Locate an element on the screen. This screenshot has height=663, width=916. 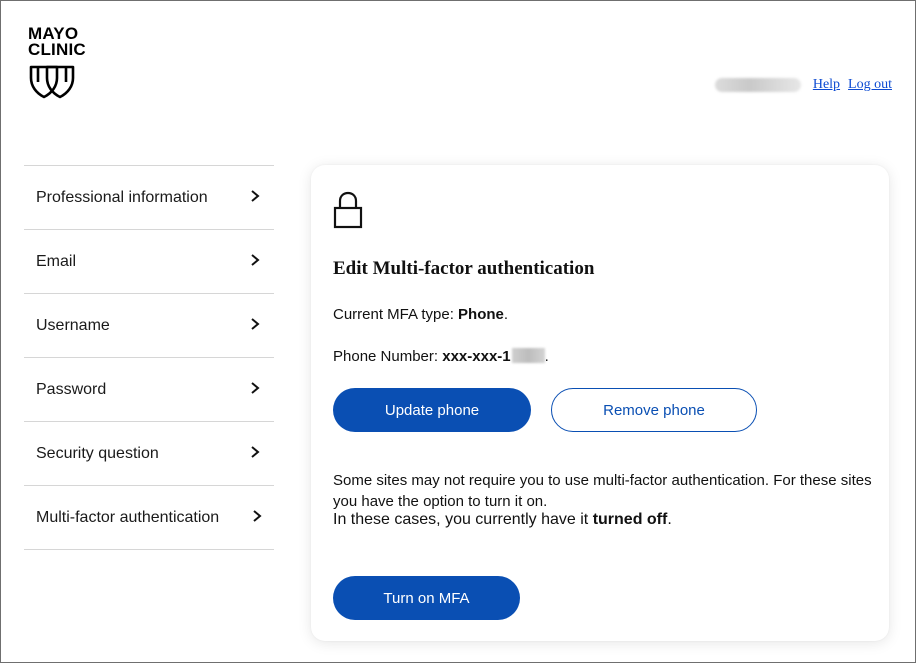
sidebar-item-professional-information: Professional information is located at coordinates (149, 198).